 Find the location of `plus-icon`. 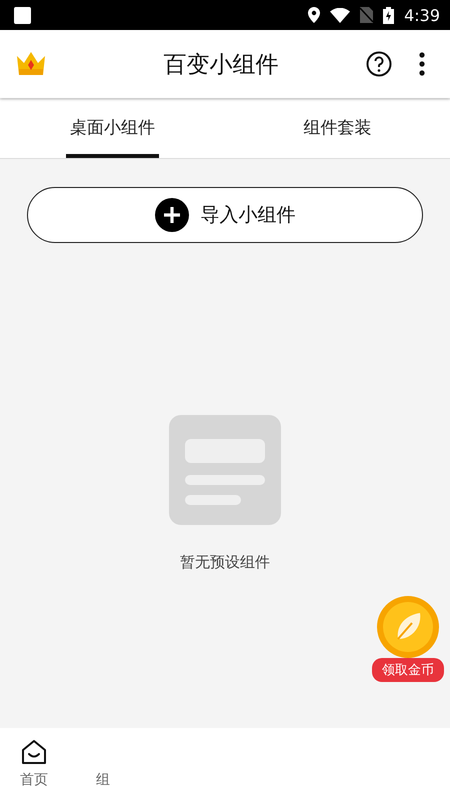

plus-icon is located at coordinates (171, 215).